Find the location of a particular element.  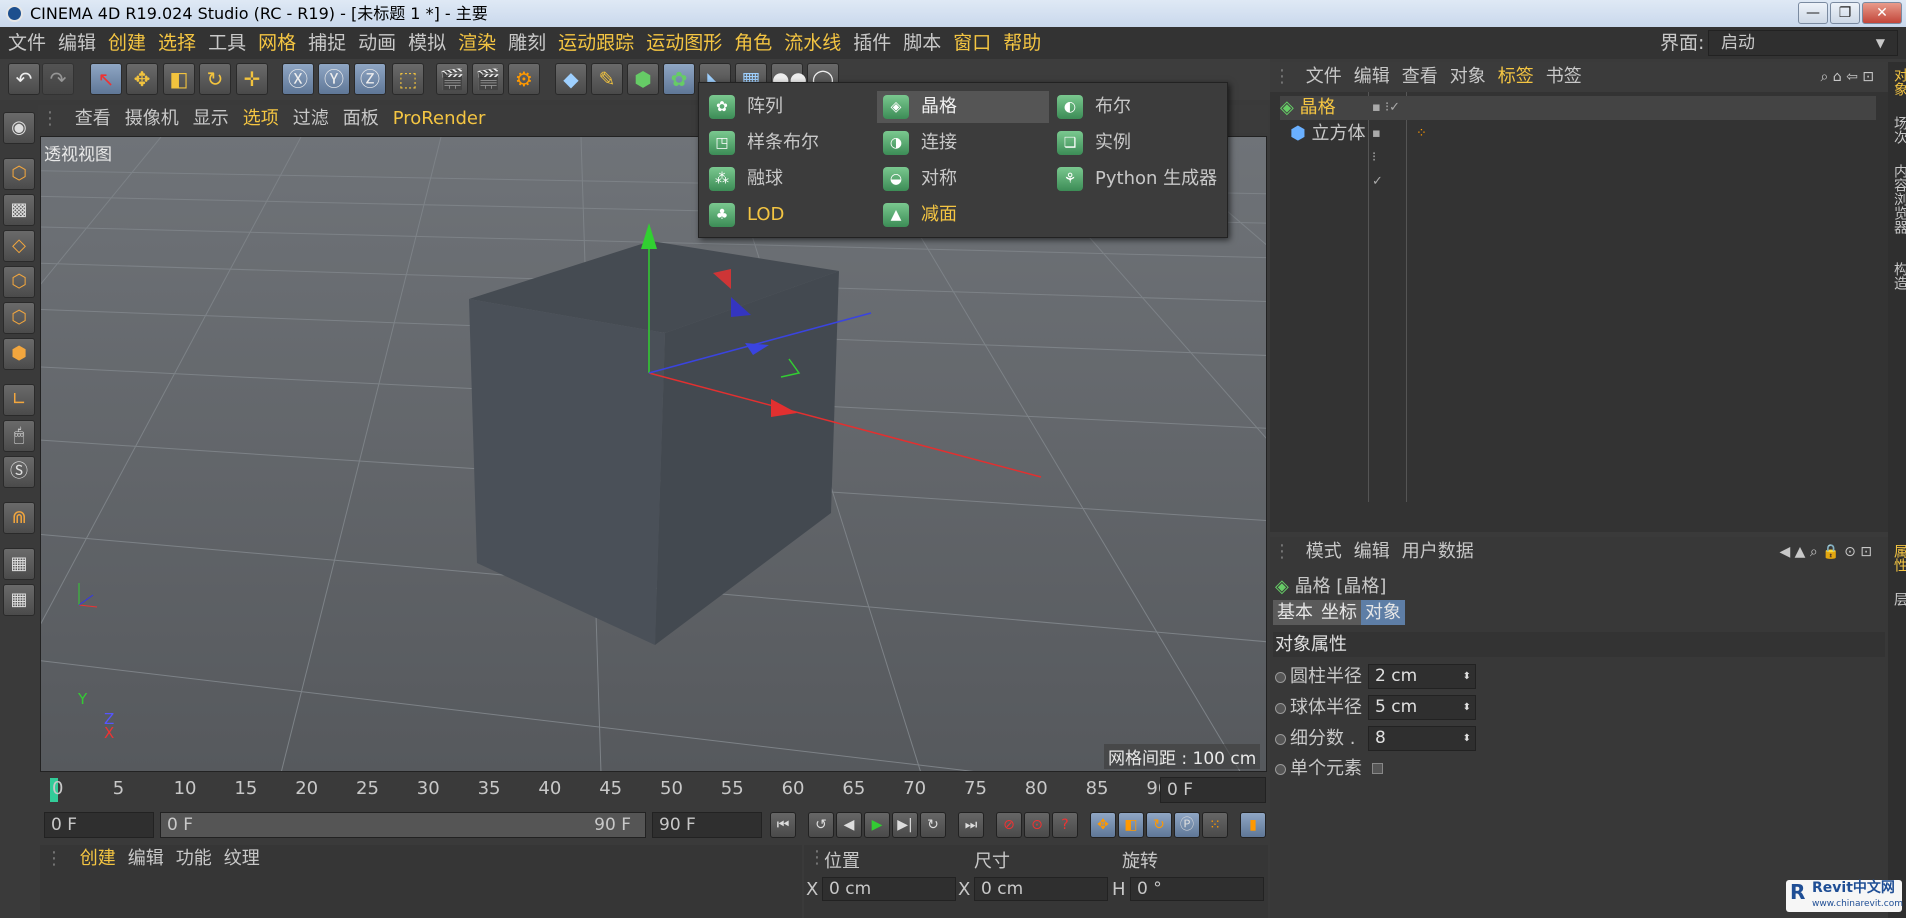

side-tab-attributes: 属性 is located at coordinates (1898, 558).